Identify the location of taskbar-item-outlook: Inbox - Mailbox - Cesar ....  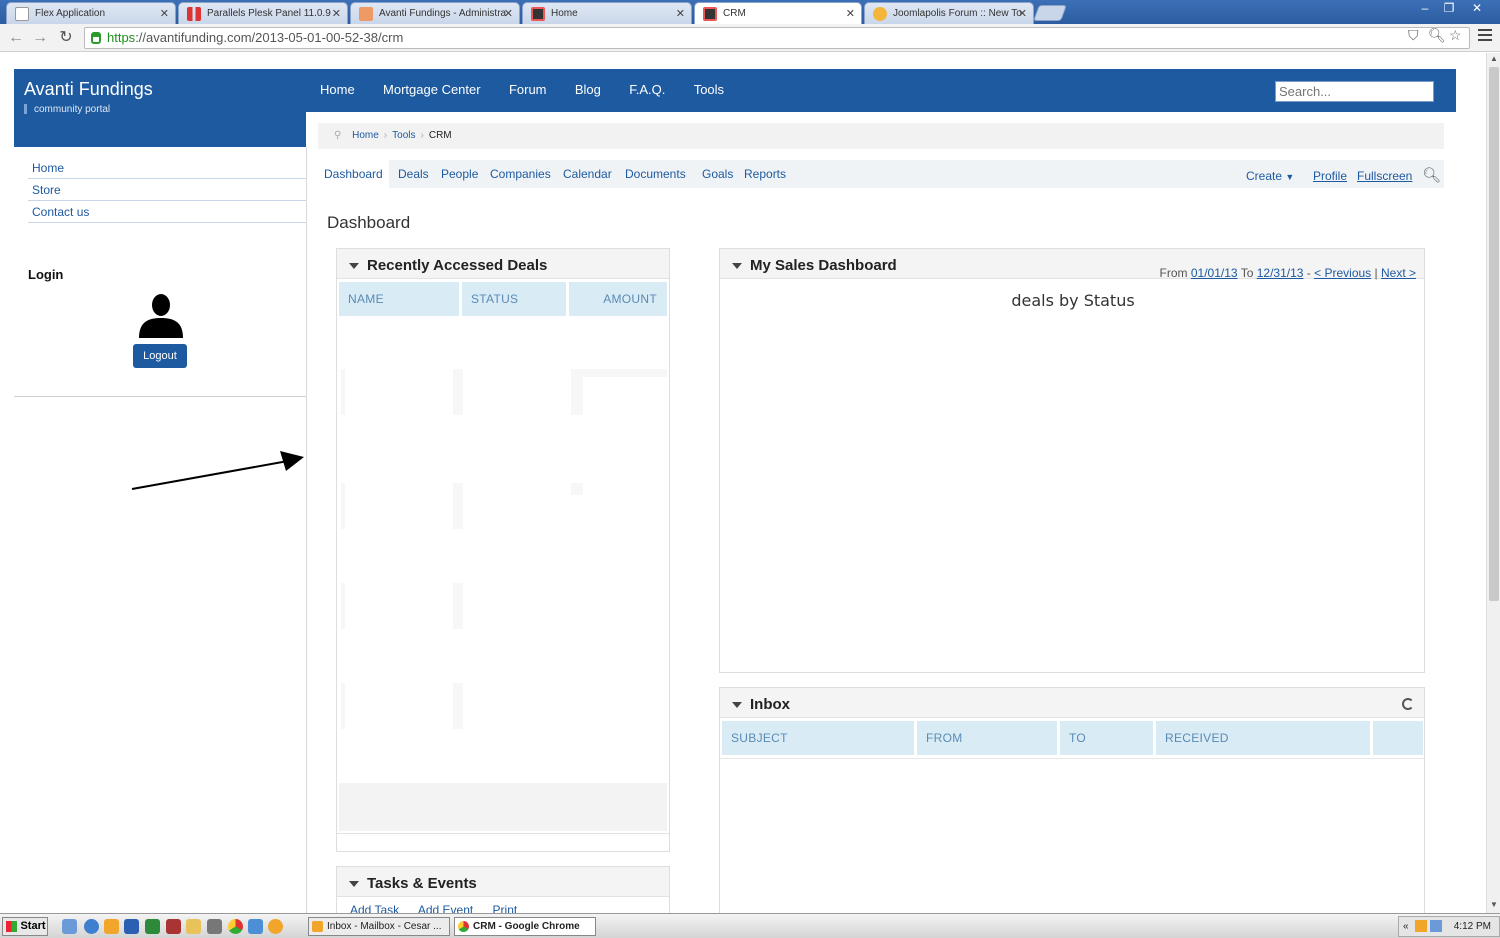
(379, 926).